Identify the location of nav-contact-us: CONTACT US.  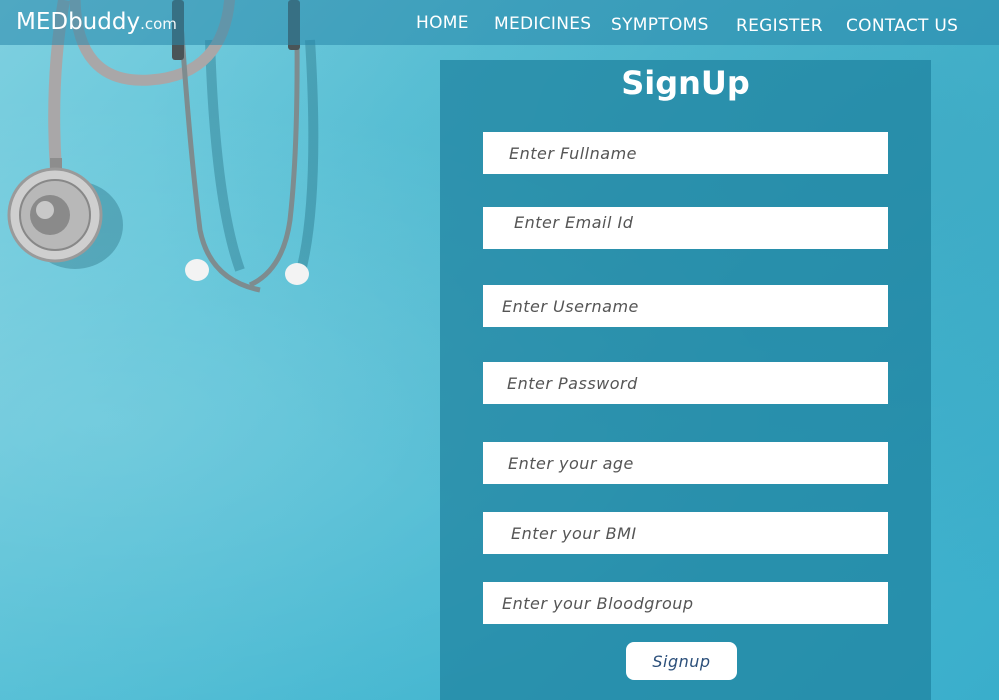
(902, 26).